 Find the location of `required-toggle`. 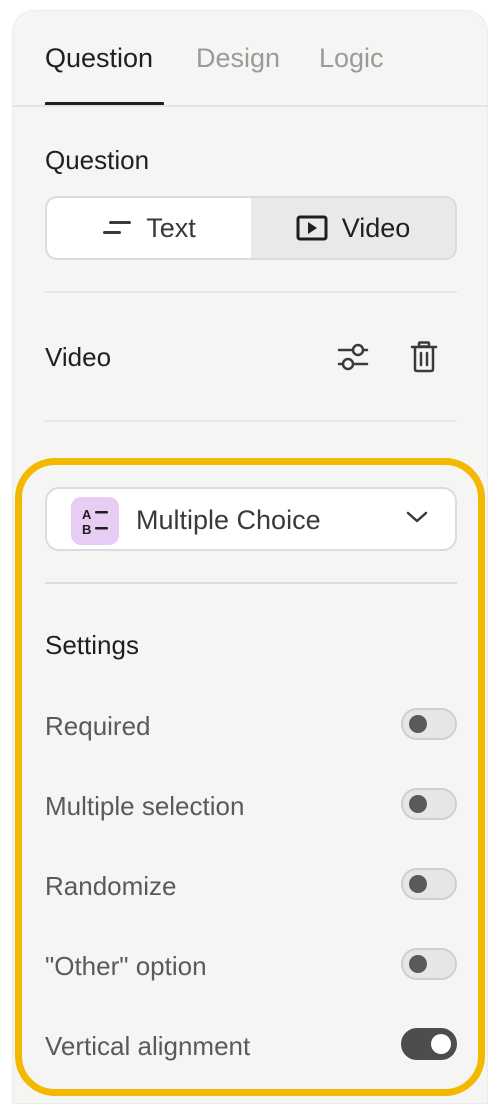

required-toggle is located at coordinates (429, 724).